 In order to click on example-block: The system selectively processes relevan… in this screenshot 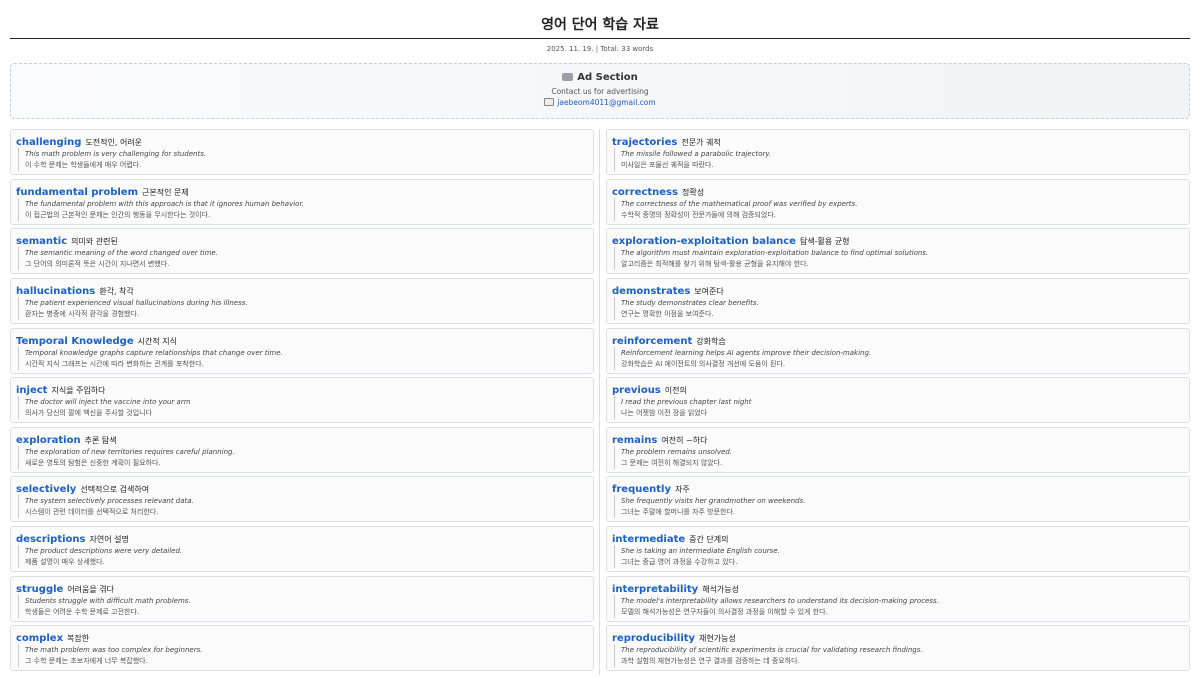, I will do `click(303, 507)`.